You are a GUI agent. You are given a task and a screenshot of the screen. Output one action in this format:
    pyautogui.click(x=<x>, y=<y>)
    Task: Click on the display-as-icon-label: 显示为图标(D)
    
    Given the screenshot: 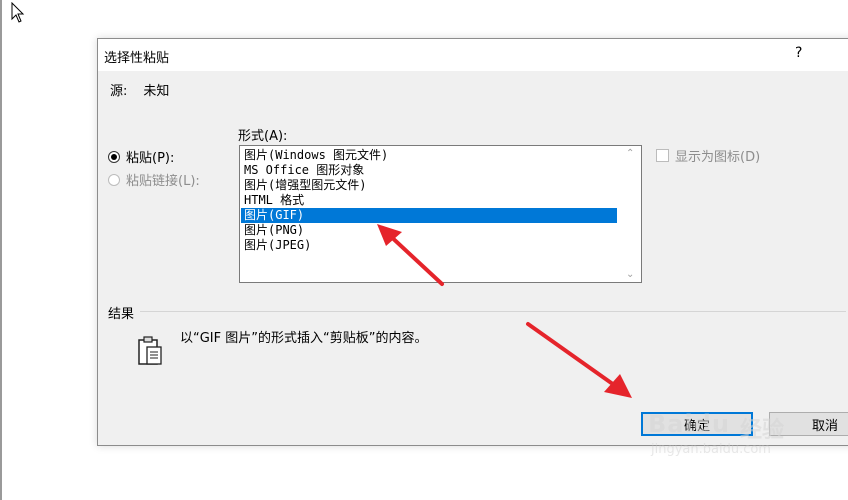 What is the action you would take?
    pyautogui.click(x=718, y=157)
    